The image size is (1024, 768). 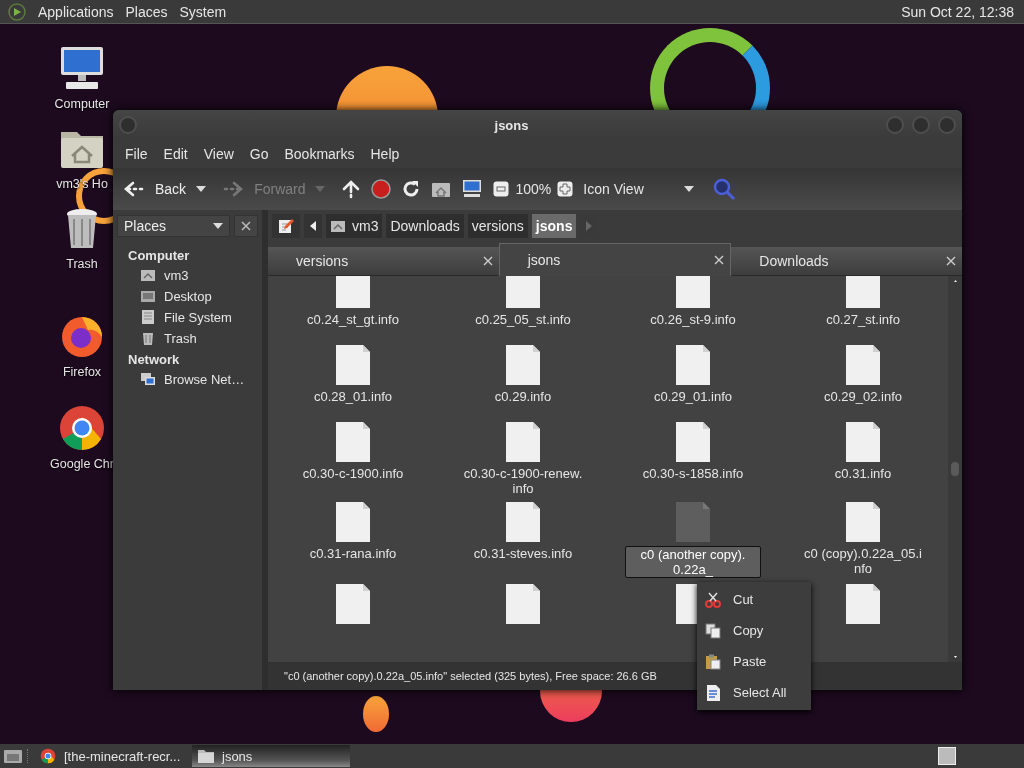 I want to click on tab: versions, so click(x=383, y=261).